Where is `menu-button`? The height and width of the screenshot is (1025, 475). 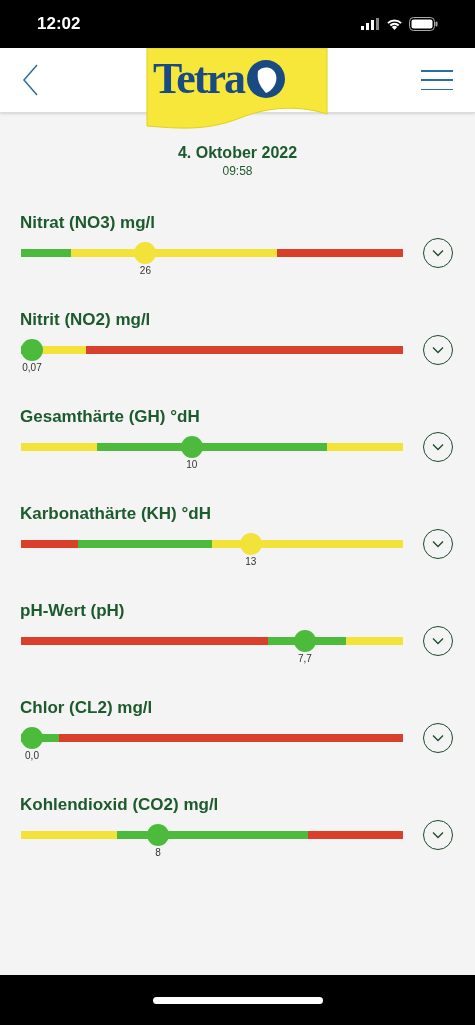
menu-button is located at coordinates (437, 80).